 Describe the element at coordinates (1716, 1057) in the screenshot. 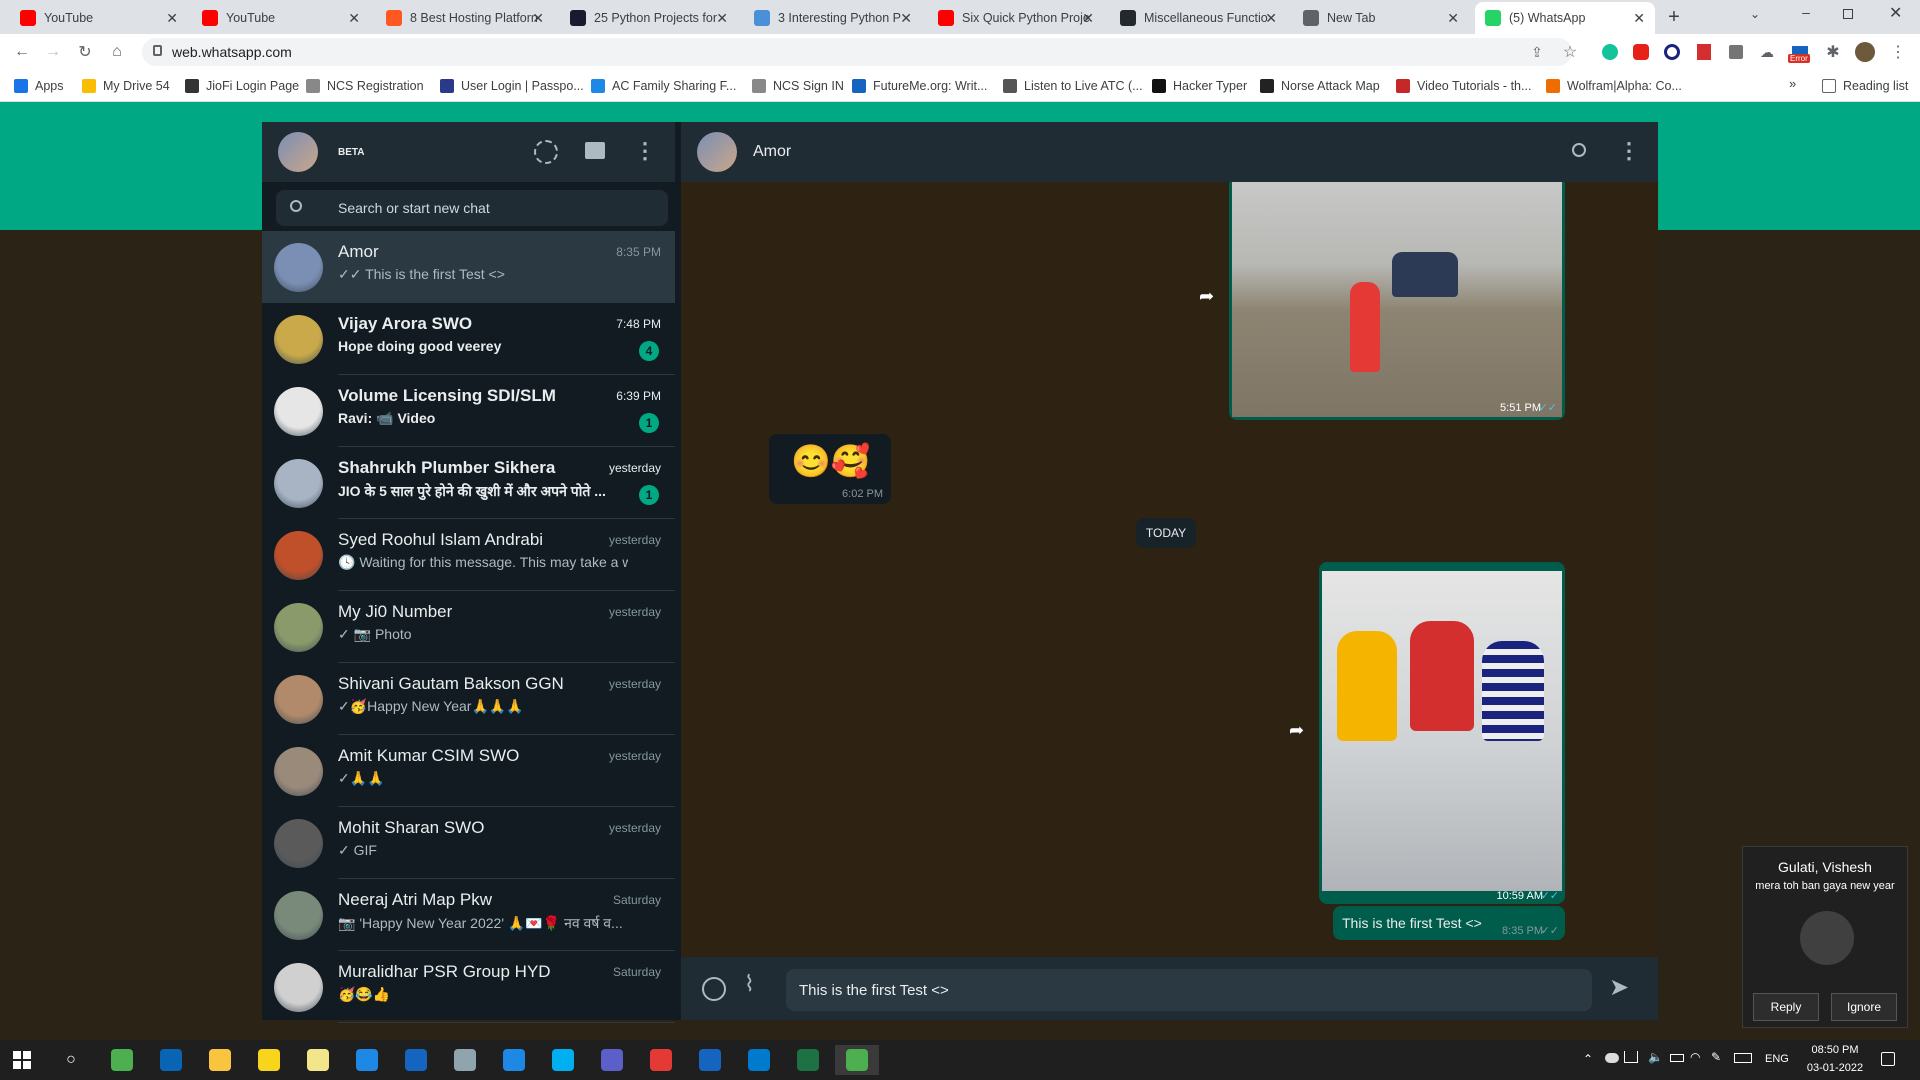

I see `tray-pen-icon: ✎` at that location.